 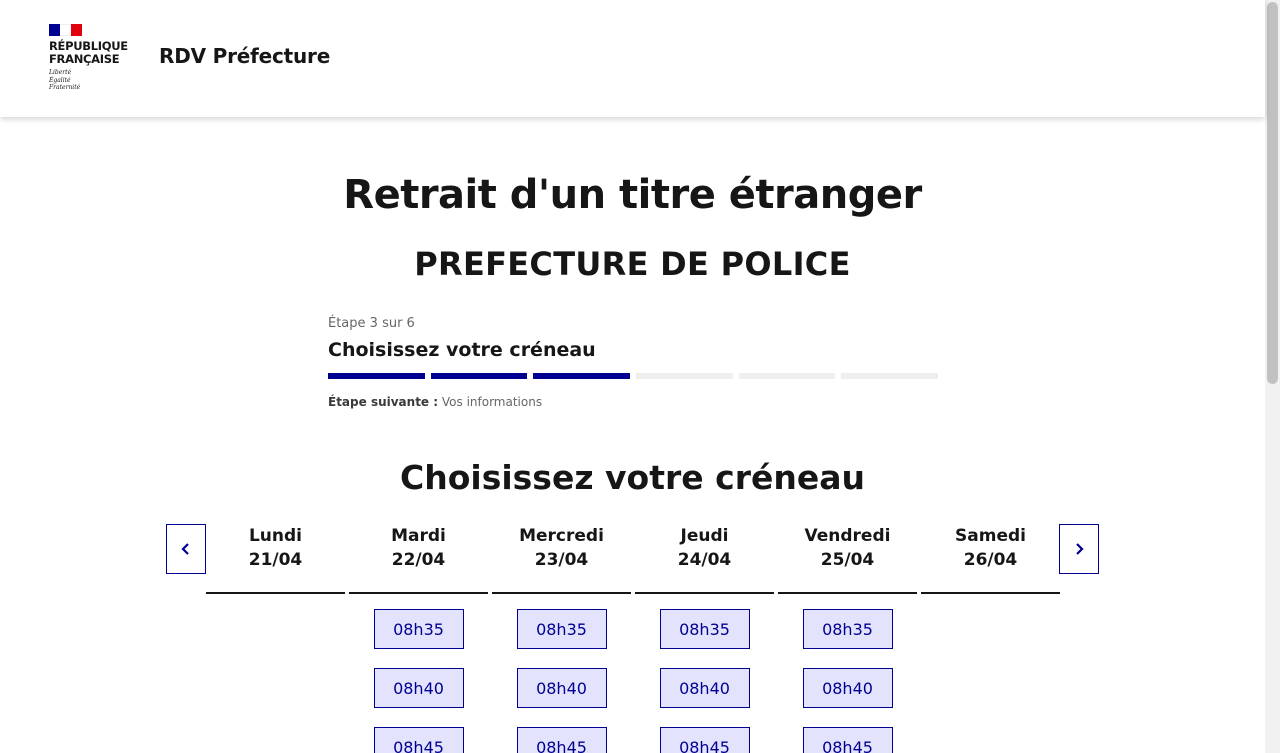 I want to click on prefecture-name: PREFECTURE DE POLICE, so click(x=632, y=264).